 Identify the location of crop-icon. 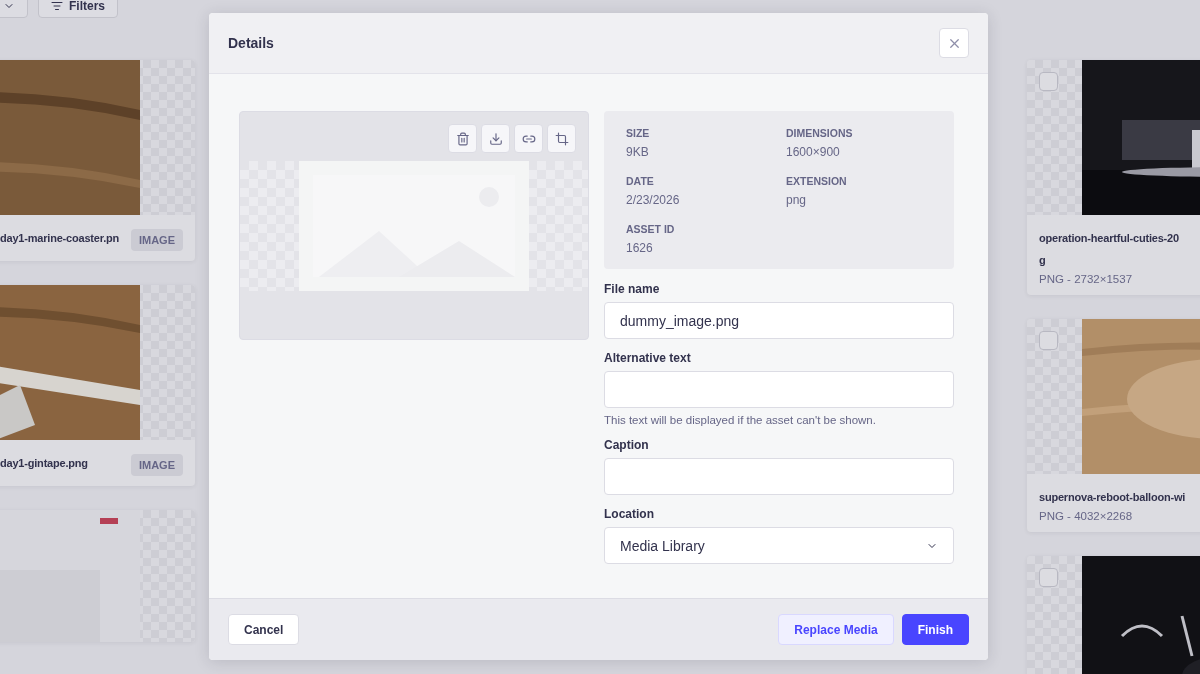
(561, 138).